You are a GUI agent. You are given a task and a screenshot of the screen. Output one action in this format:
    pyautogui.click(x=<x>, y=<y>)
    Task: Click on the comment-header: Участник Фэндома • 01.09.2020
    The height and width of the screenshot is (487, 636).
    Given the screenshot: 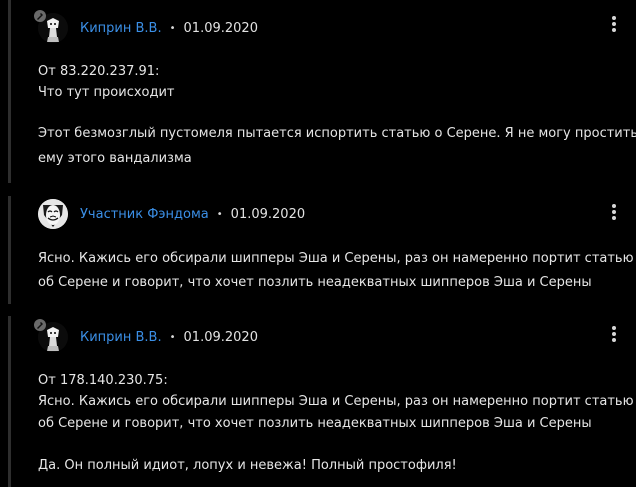 What is the action you would take?
    pyautogui.click(x=171, y=214)
    